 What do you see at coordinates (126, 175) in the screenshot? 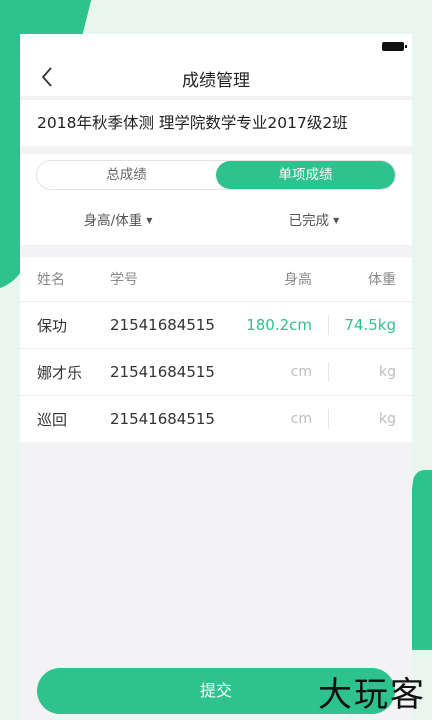
I see `tab-total-score: 总成绩` at bounding box center [126, 175].